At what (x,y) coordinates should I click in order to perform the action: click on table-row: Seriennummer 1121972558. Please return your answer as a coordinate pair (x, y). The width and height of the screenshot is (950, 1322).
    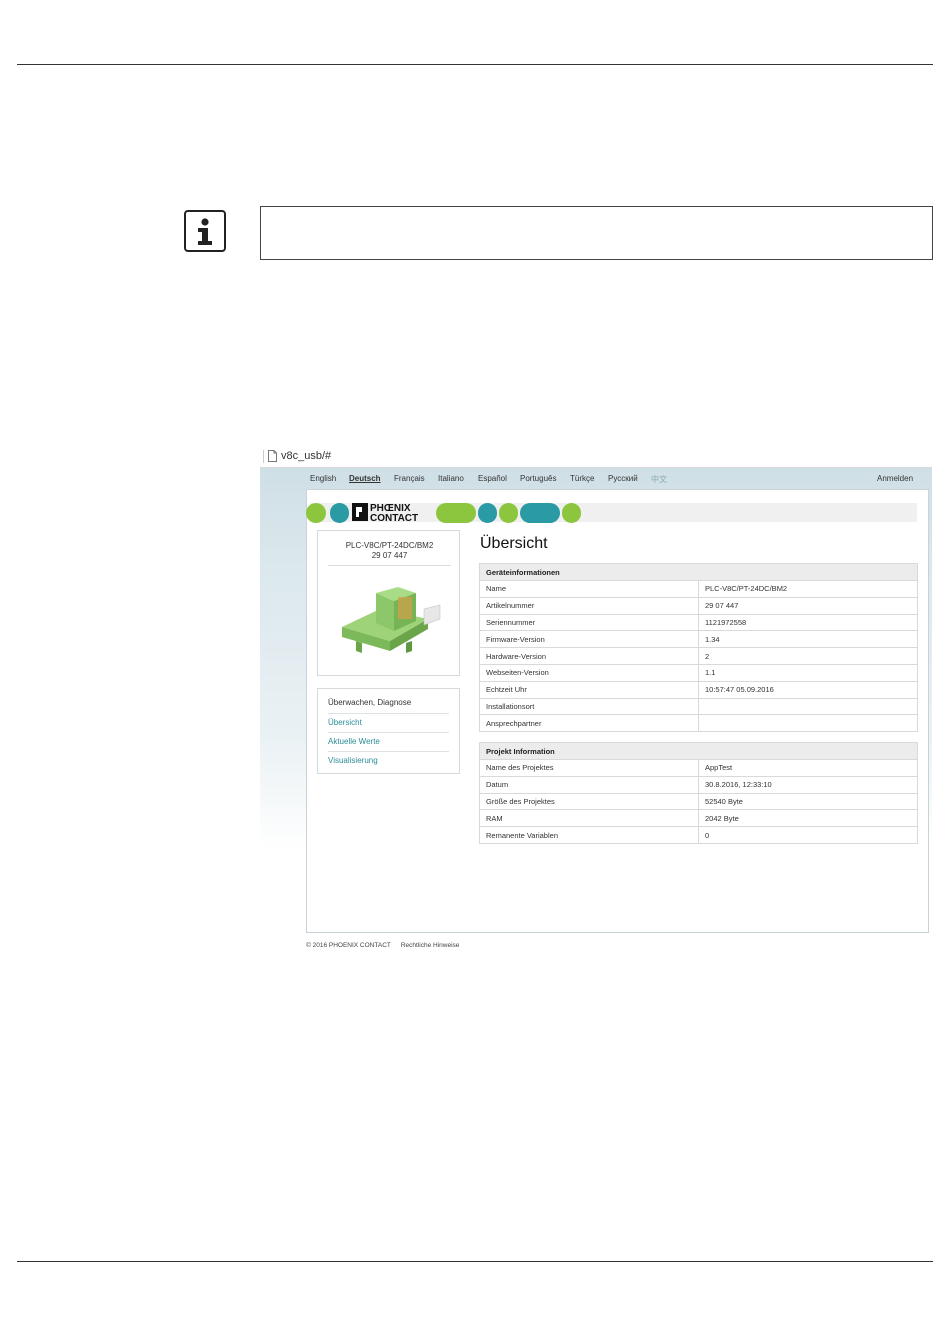
    Looking at the image, I should click on (698, 622).